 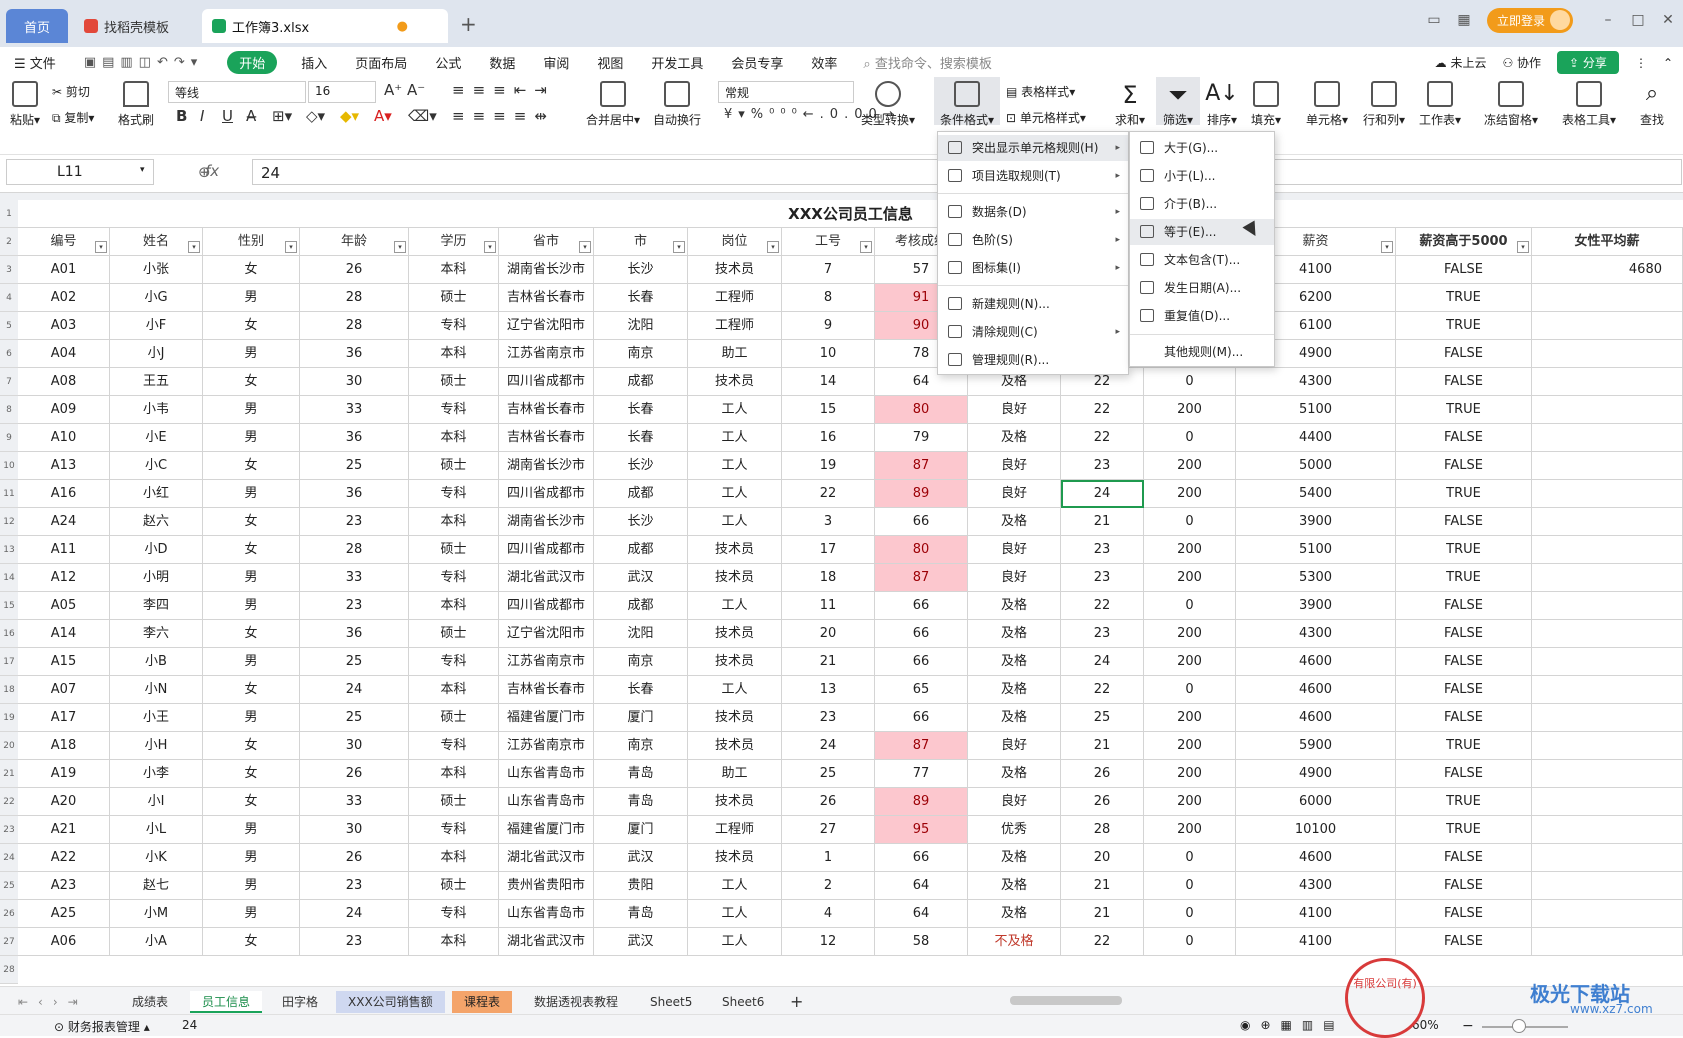 What do you see at coordinates (828, 466) in the screenshot?
I see `table-cell: 19` at bounding box center [828, 466].